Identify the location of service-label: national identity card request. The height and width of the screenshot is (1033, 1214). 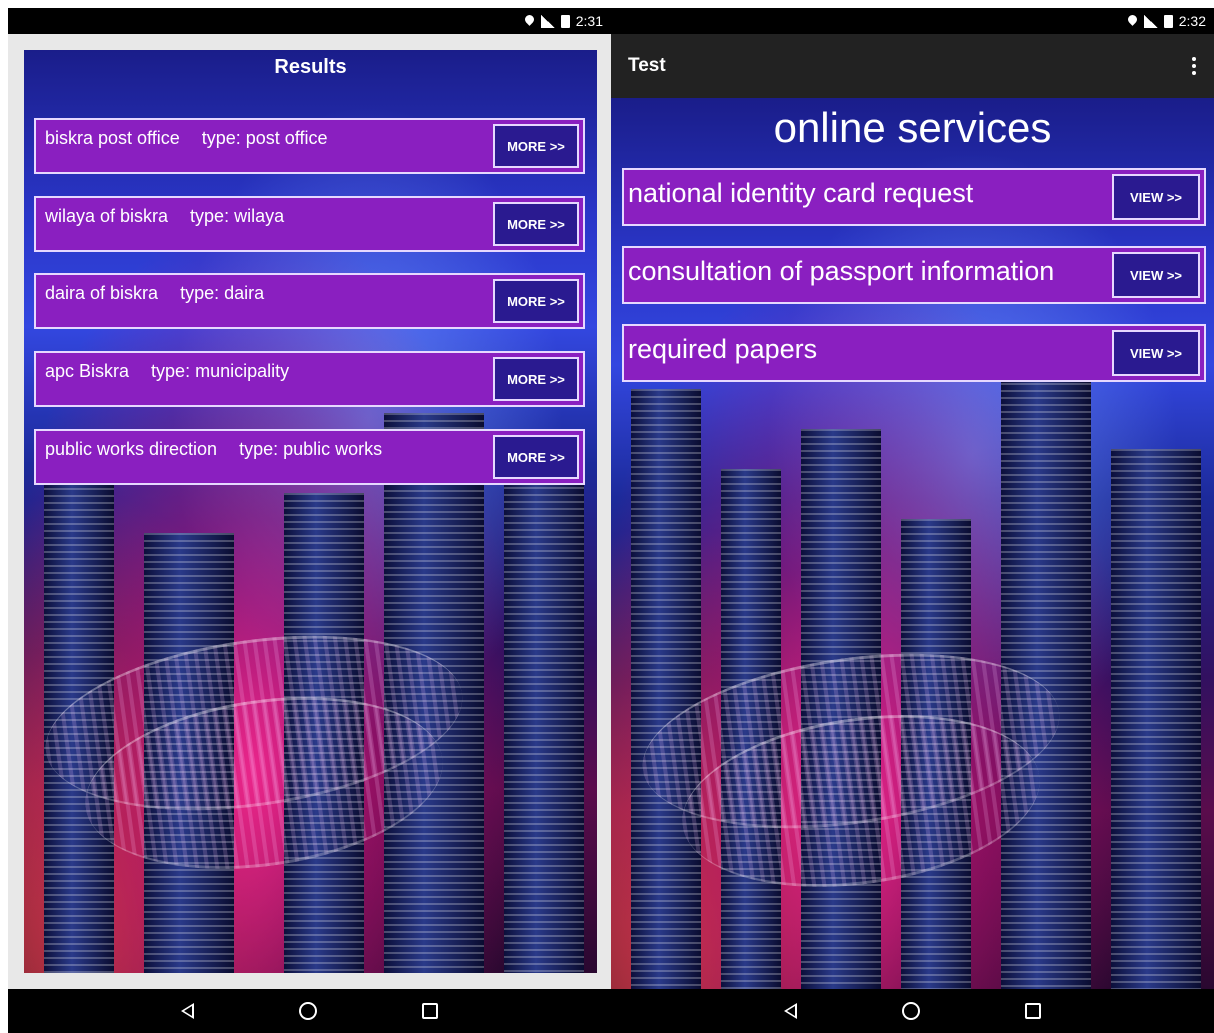
(801, 193).